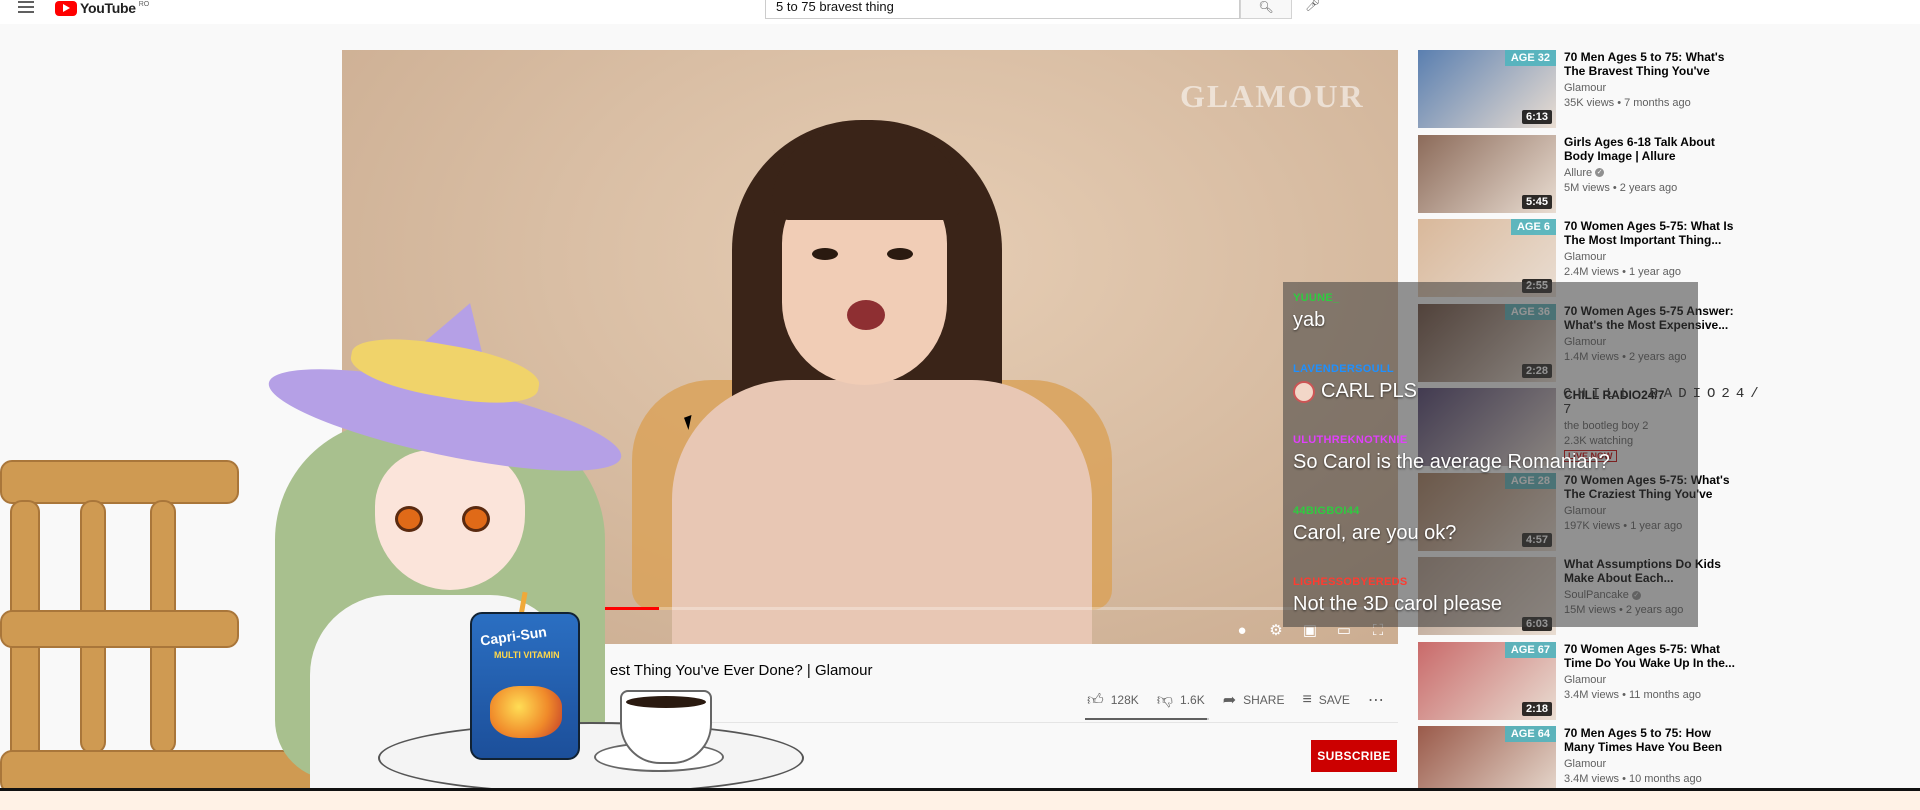 This screenshot has width=1920, height=810. I want to click on view-meta: 3.4M views • 11 months ago, so click(1632, 694).